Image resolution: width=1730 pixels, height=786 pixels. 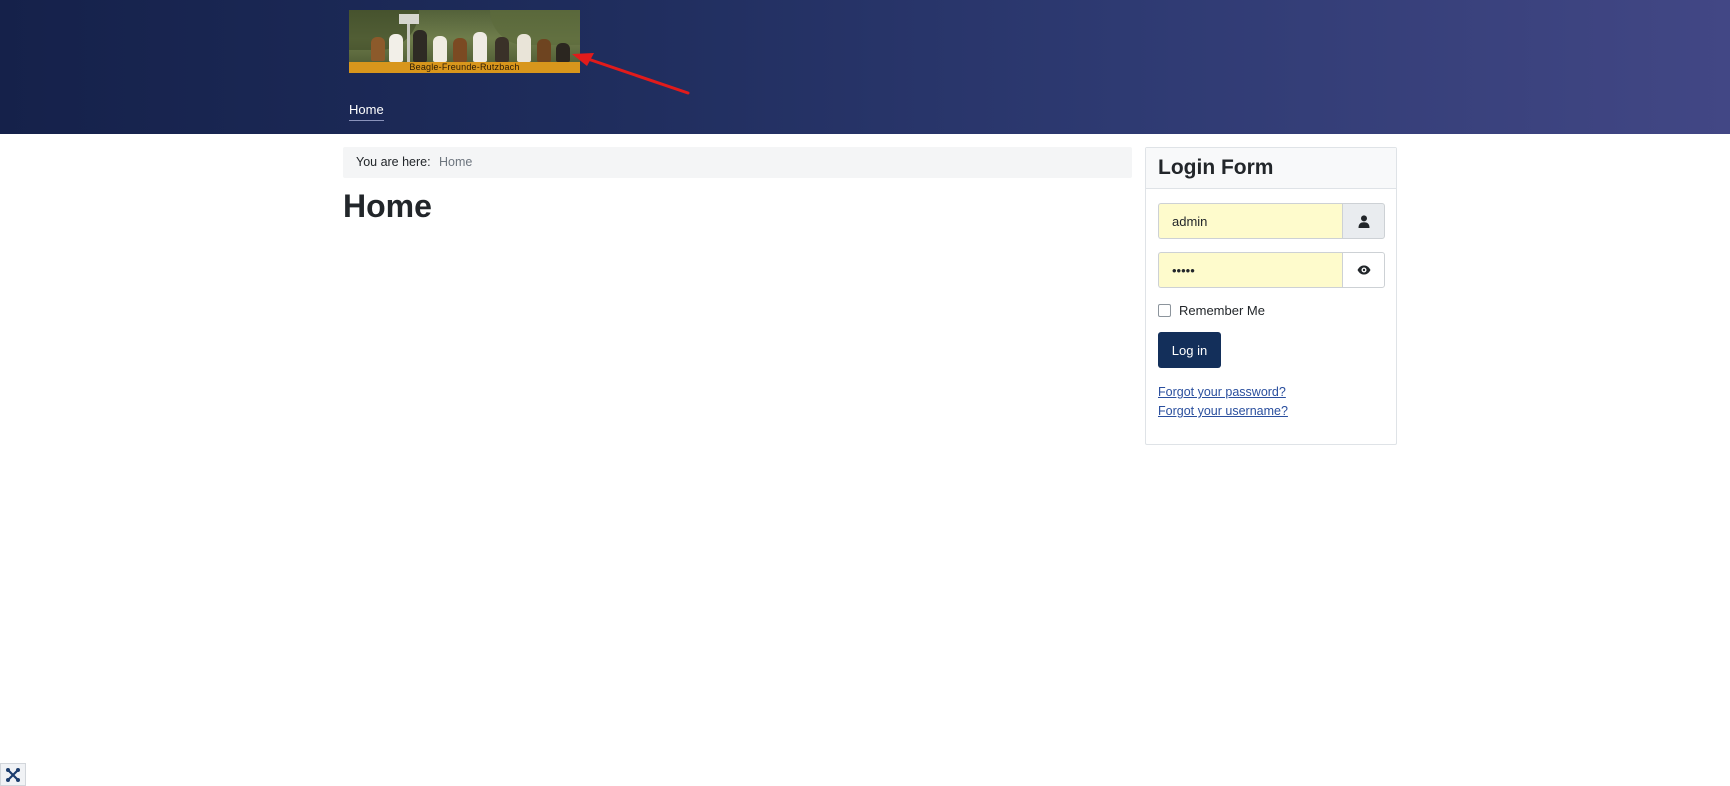 What do you see at coordinates (1216, 167) in the screenshot?
I see `login-form-title: Login Form` at bounding box center [1216, 167].